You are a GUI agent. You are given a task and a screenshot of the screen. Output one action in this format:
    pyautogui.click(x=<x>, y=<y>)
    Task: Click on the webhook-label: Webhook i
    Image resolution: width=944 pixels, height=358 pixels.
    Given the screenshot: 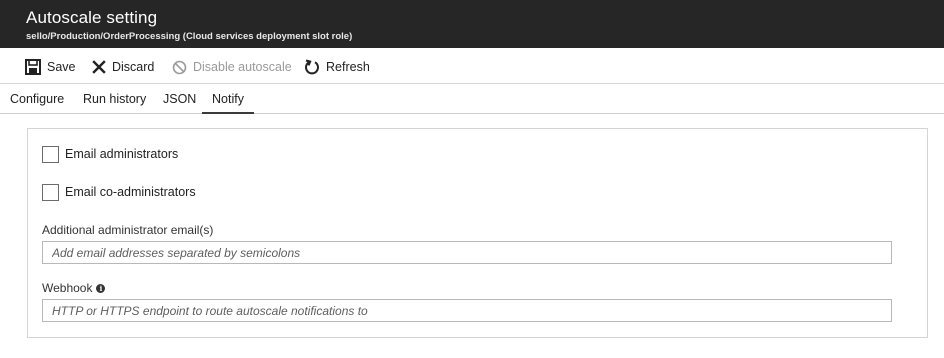 What is the action you would take?
    pyautogui.click(x=74, y=288)
    